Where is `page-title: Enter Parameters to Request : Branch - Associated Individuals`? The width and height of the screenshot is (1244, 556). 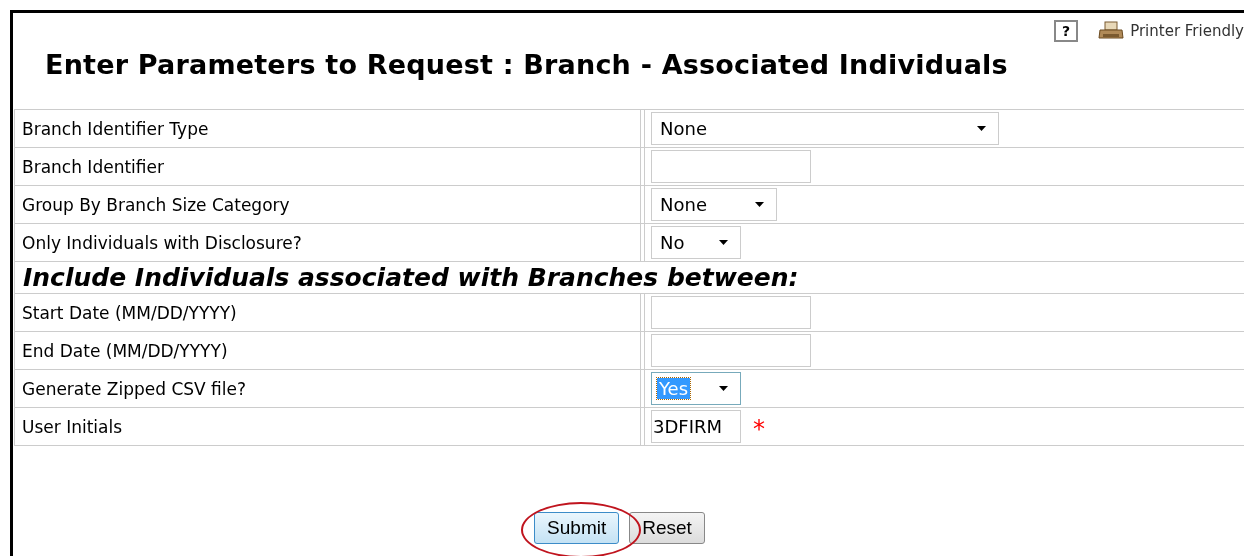 page-title: Enter Parameters to Request : Branch - Associated Individuals is located at coordinates (527, 65).